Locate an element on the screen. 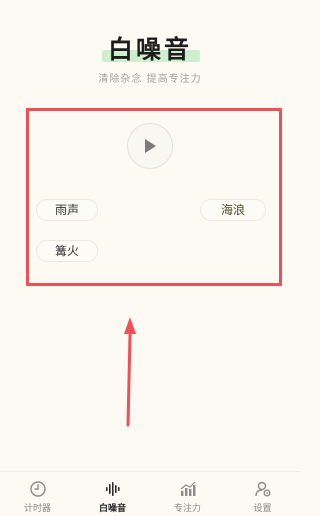  tab-settings: 设置 is located at coordinates (262, 494).